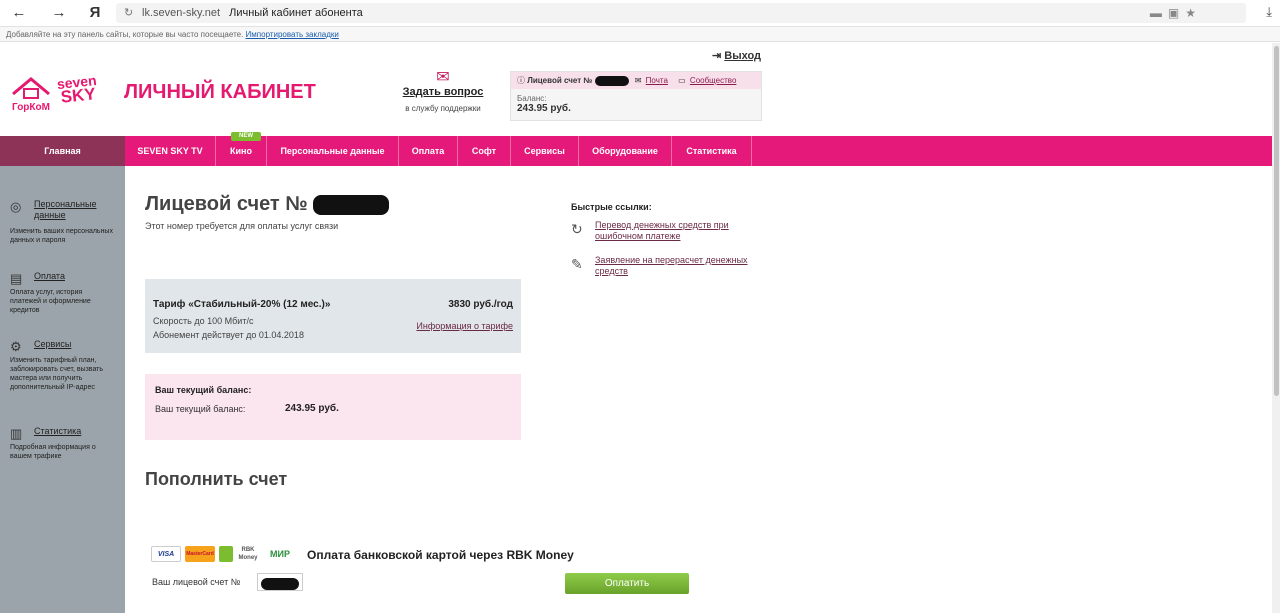  Describe the element at coordinates (333, 151) in the screenshot. I see `nav-personal-data: Персональные данные` at that location.